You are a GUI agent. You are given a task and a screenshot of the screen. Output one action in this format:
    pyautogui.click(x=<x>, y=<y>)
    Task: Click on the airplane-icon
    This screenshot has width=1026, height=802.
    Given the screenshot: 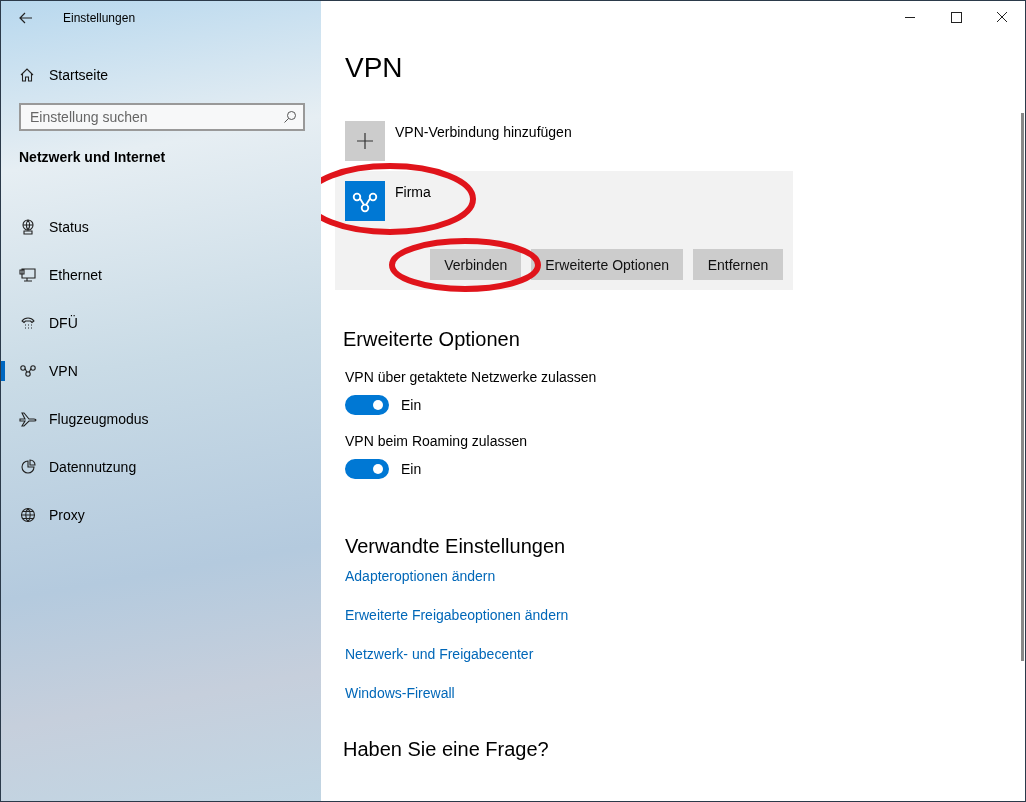 What is the action you would take?
    pyautogui.click(x=28, y=419)
    